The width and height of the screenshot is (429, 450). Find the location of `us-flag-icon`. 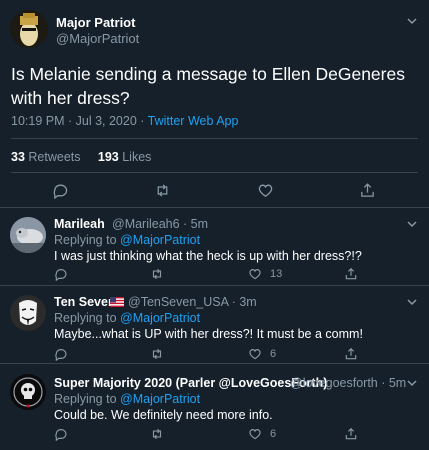

us-flag-icon is located at coordinates (117, 302).